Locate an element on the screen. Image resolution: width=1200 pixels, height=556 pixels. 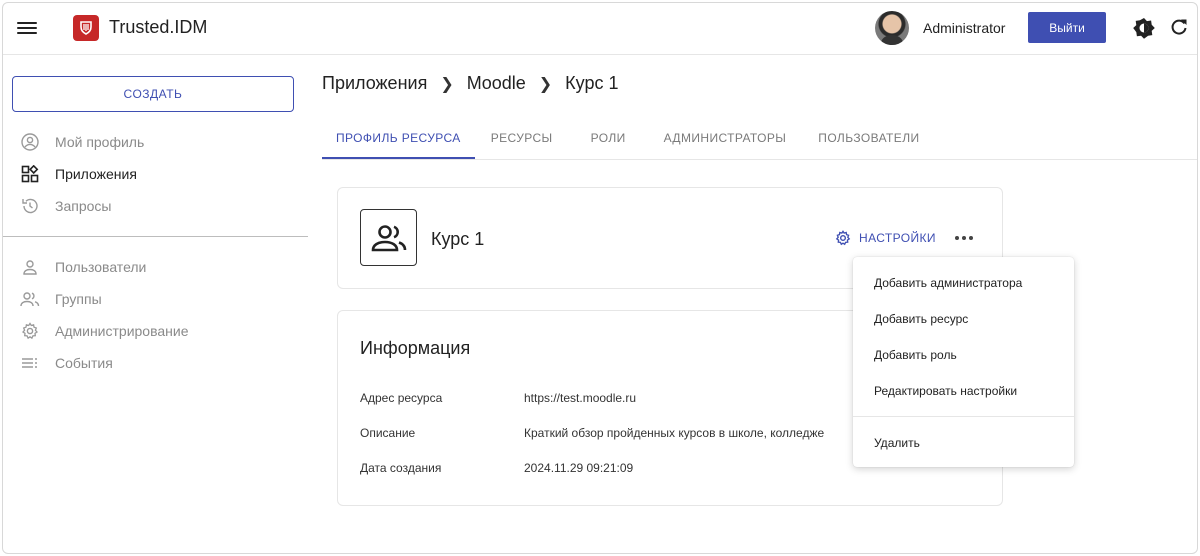
refresh-icon is located at coordinates (1179, 27).